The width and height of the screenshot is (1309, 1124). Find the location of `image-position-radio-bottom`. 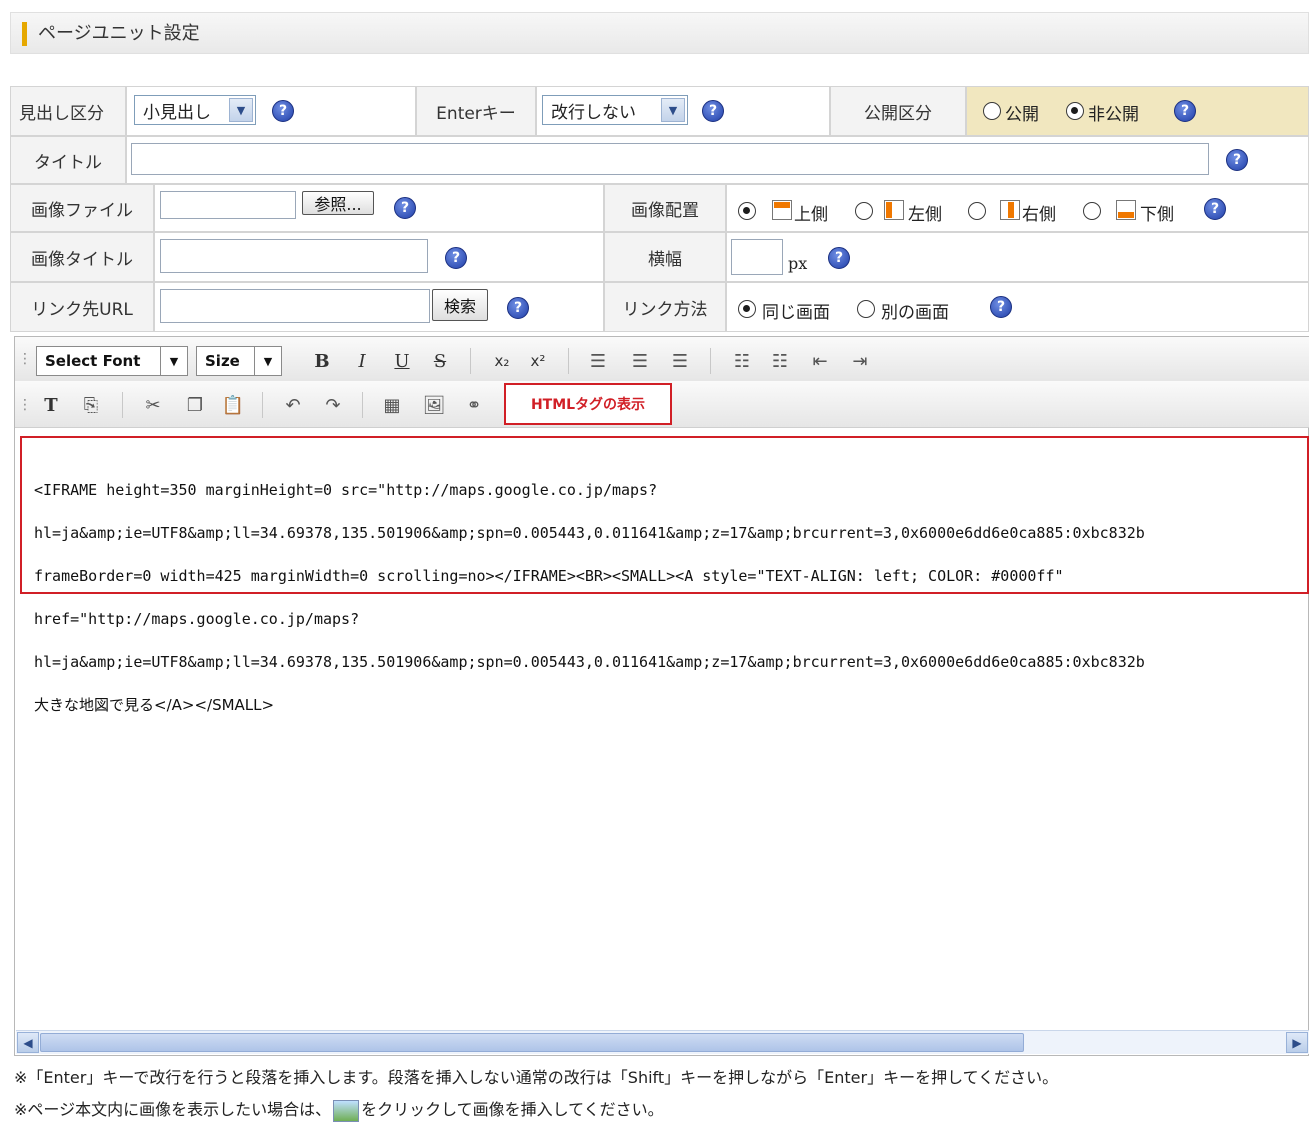

image-position-radio-bottom is located at coordinates (1092, 211).